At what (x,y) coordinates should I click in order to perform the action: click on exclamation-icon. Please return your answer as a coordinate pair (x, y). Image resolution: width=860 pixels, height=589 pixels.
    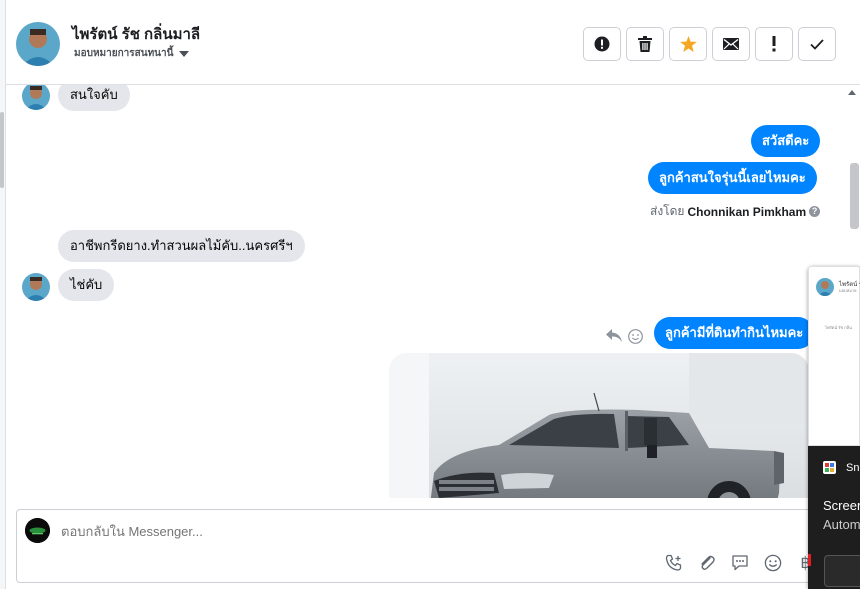
    Looking at the image, I should click on (774, 44).